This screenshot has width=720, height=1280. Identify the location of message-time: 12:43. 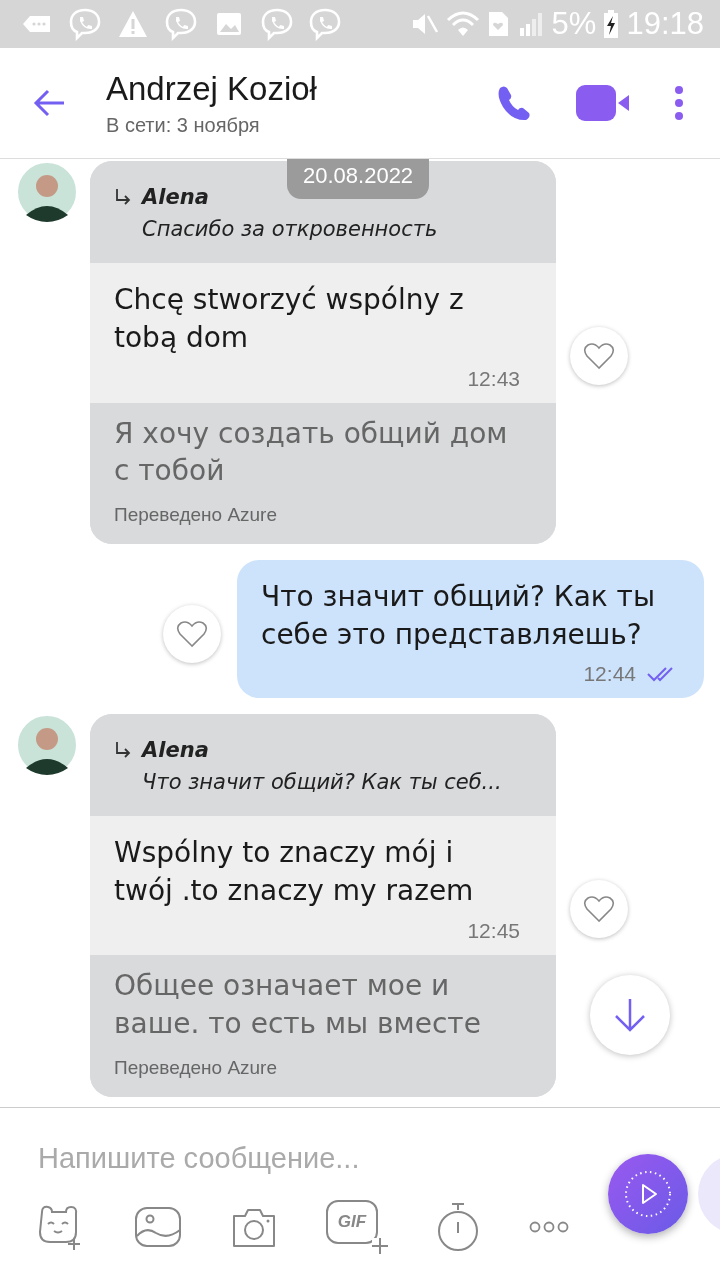
(493, 378).